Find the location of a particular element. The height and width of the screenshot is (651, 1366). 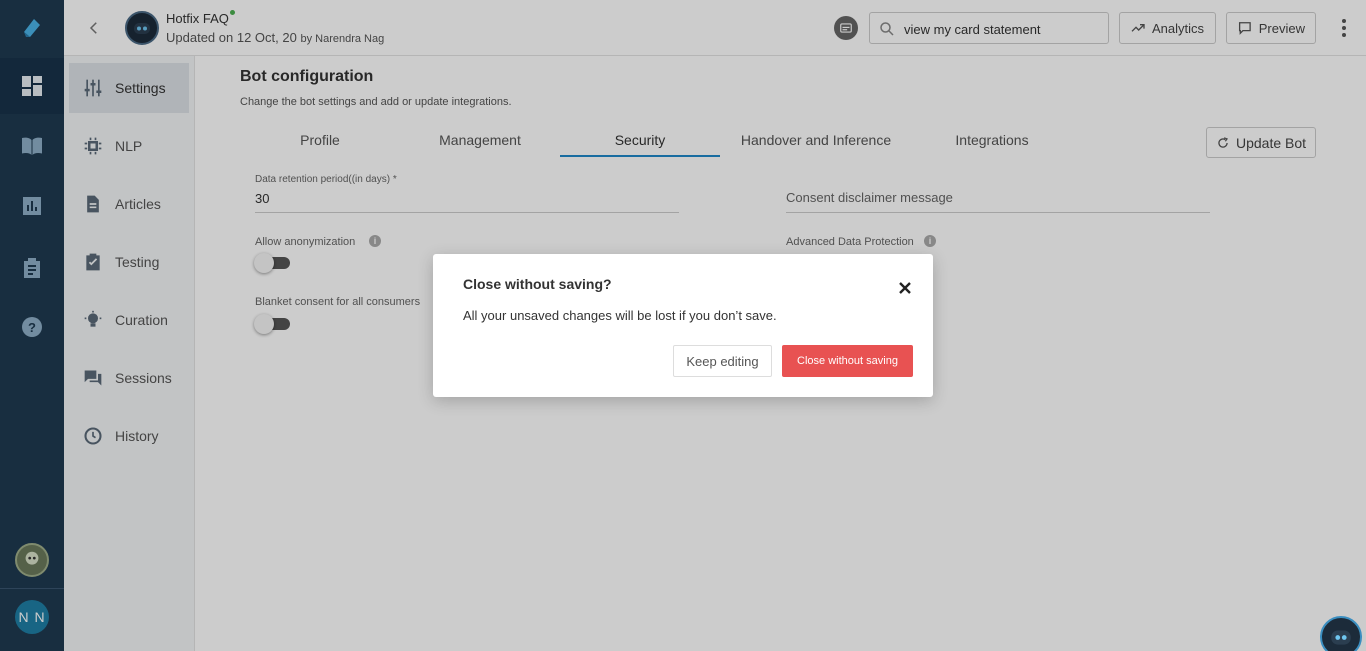

robot-icon is located at coordinates (1341, 637).